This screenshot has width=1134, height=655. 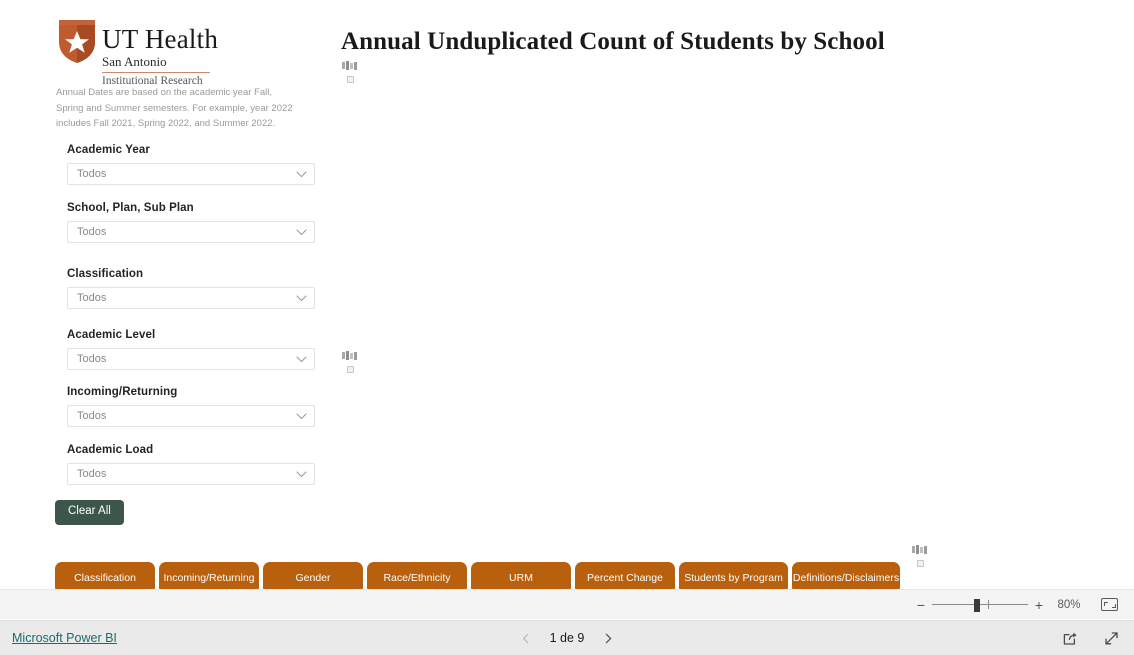 What do you see at coordinates (134, 61) in the screenshot?
I see `brand-location: San Antonio` at bounding box center [134, 61].